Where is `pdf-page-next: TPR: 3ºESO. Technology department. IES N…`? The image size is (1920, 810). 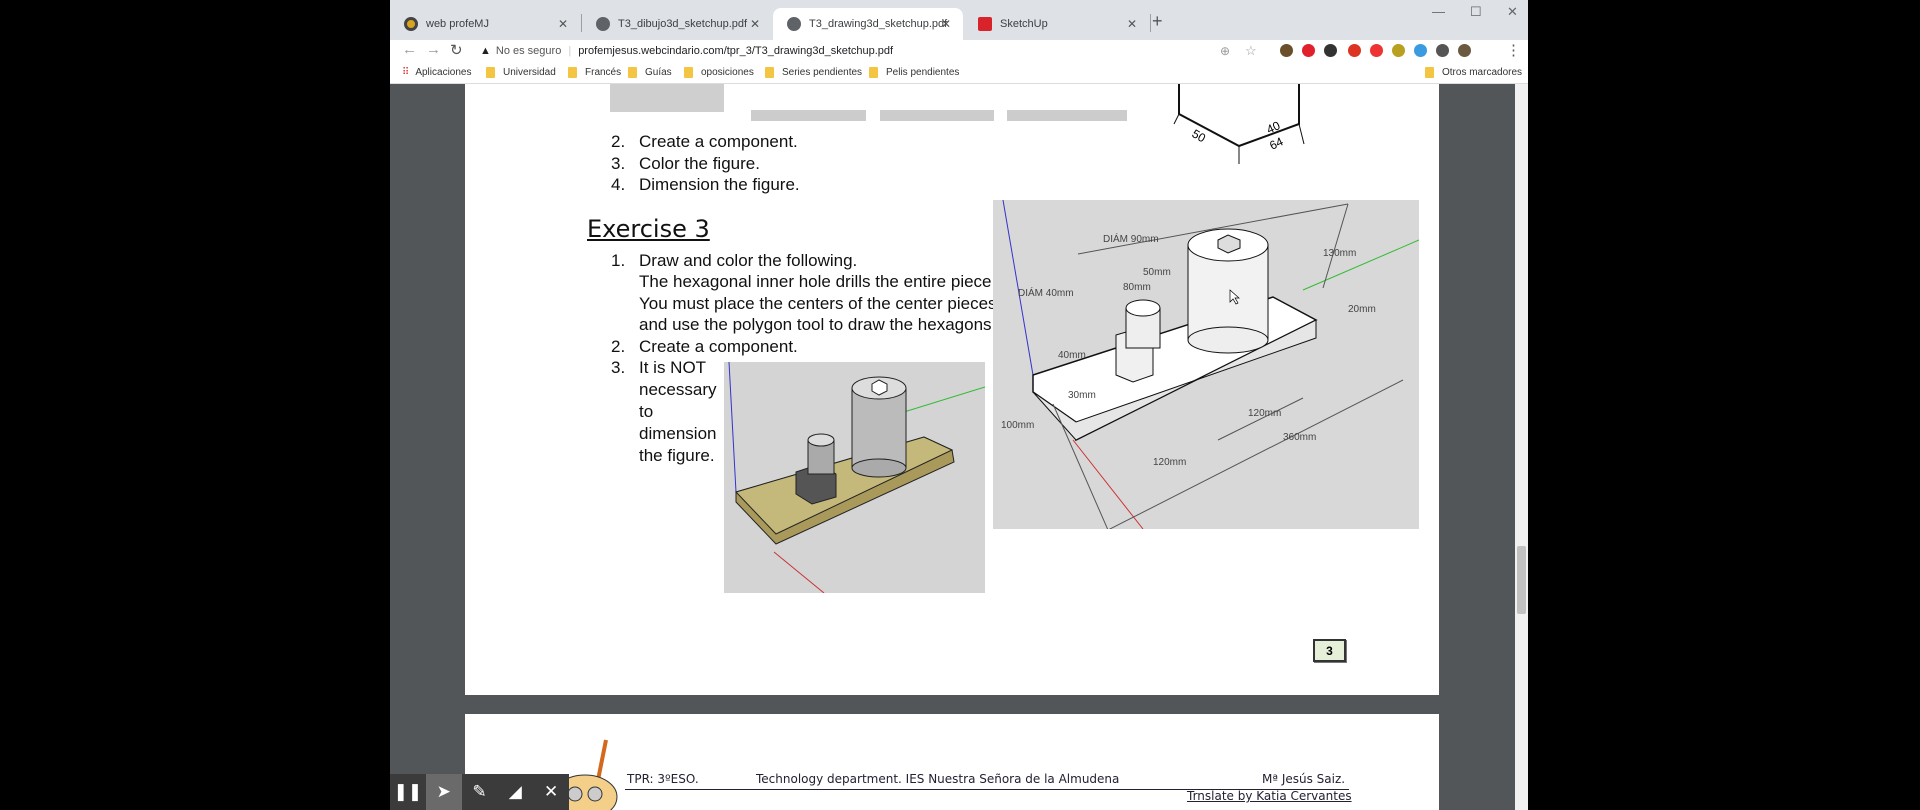
pdf-page-next: TPR: 3ºESO. Technology department. IES N… is located at coordinates (952, 762).